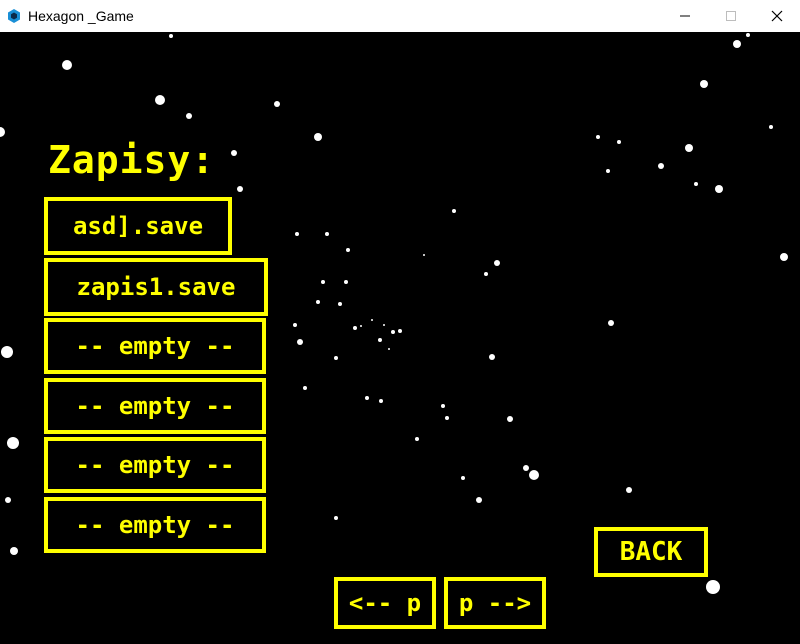 The width and height of the screenshot is (800, 644). I want to click on maximize-button, so click(731, 16).